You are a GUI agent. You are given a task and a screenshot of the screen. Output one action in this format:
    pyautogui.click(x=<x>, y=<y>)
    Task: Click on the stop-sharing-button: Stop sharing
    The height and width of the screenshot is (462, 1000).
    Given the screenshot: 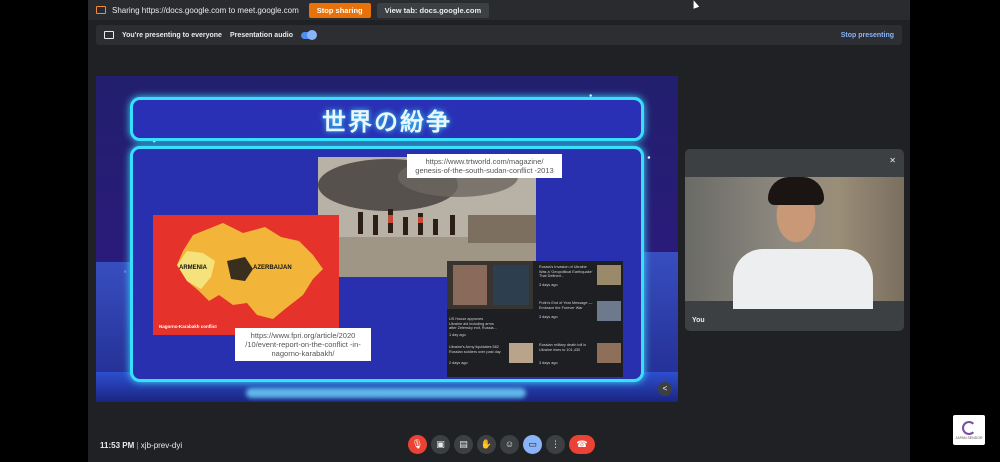 What is the action you would take?
    pyautogui.click(x=339, y=10)
    